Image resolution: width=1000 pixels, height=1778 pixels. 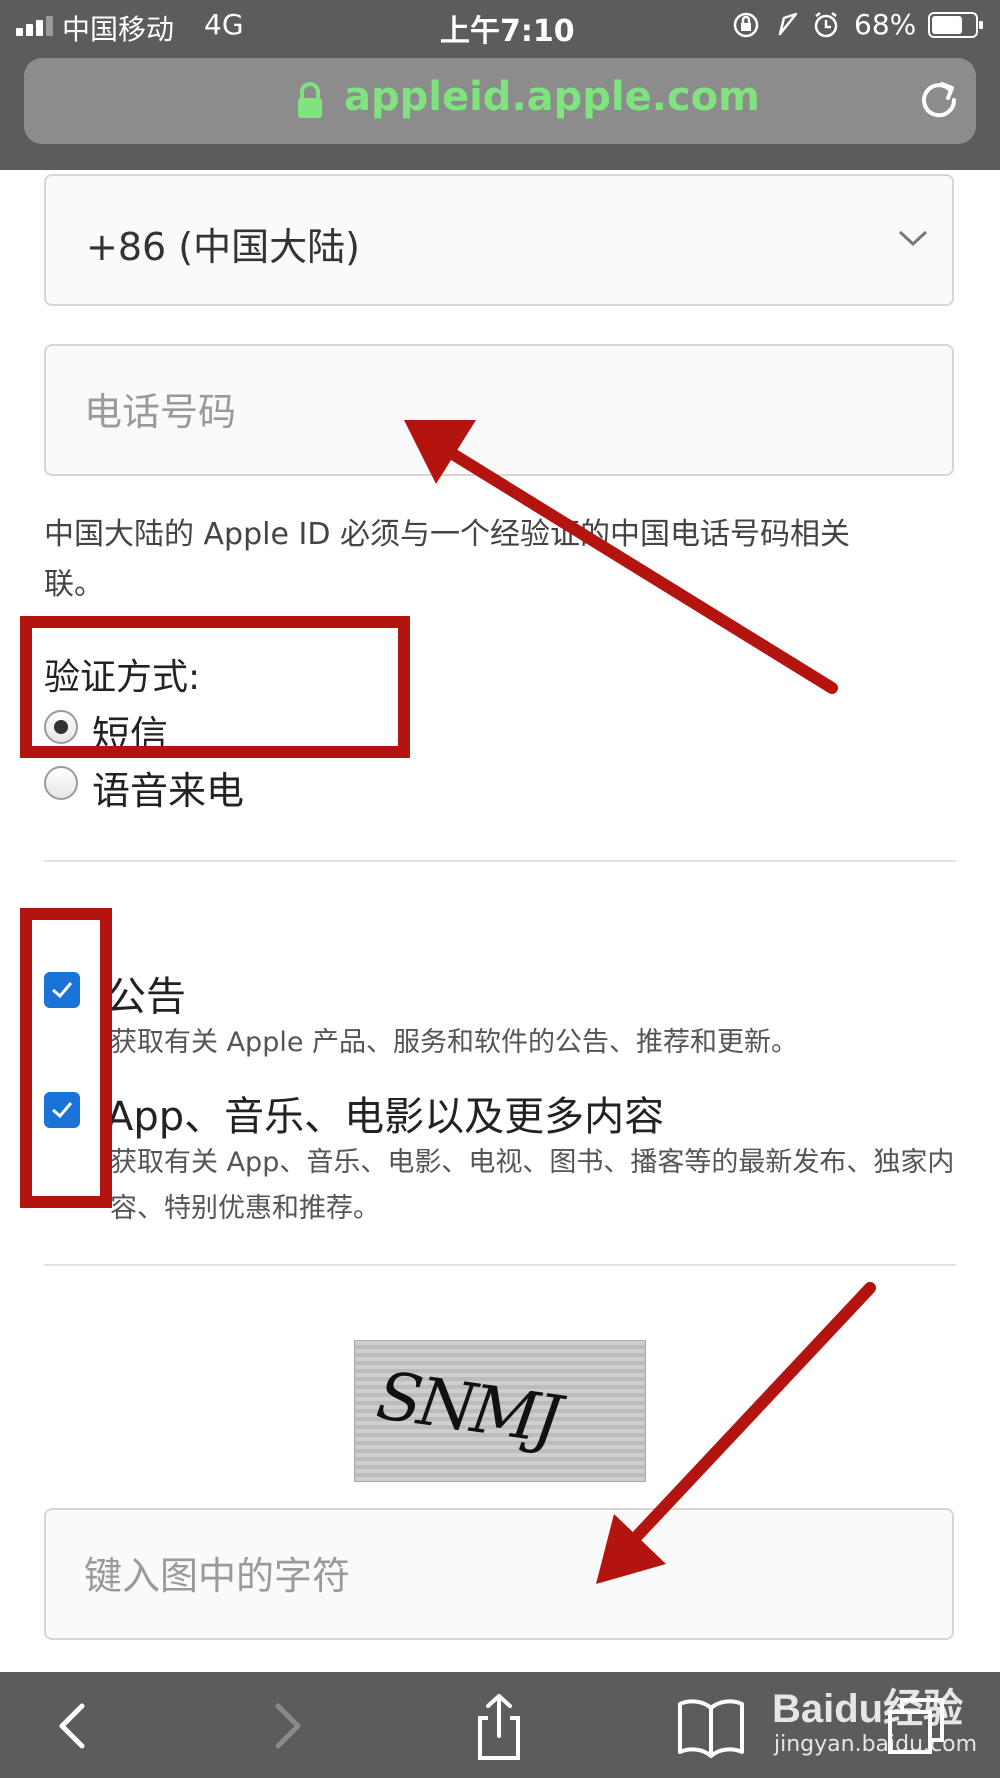 What do you see at coordinates (454, 1042) in the screenshot?
I see `subscription-desc-announcements: 获取有关 Apple 产品、服务和软件的公告、推荐和更新。` at bounding box center [454, 1042].